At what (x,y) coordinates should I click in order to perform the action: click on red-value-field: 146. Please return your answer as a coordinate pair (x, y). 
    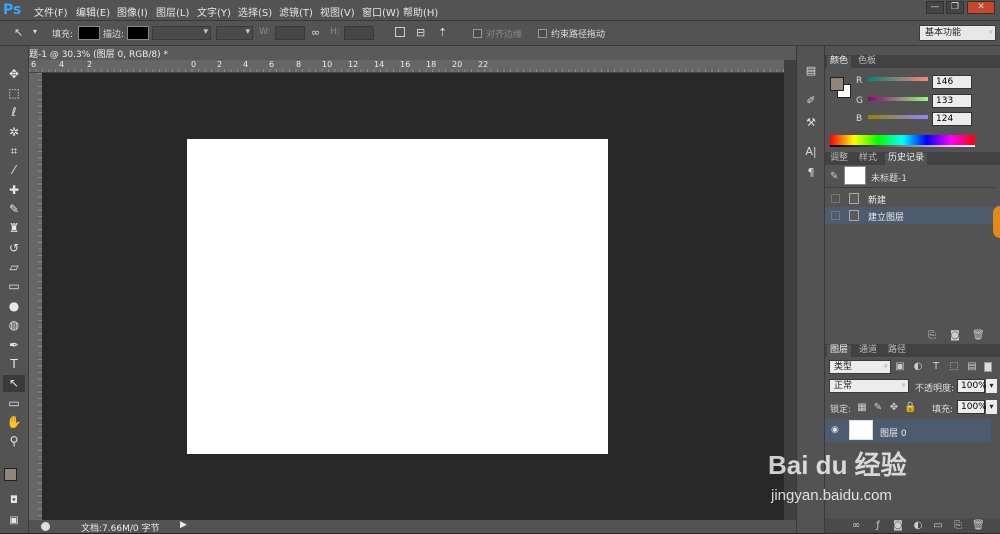
    Looking at the image, I should click on (952, 82).